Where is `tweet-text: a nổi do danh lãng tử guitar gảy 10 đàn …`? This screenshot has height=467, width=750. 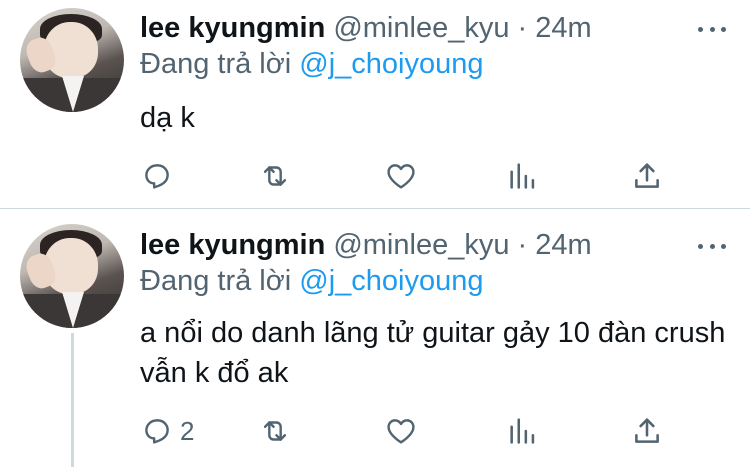 tweet-text: a nổi do danh lãng tử guitar gảy 10 đàn … is located at coordinates (433, 353).